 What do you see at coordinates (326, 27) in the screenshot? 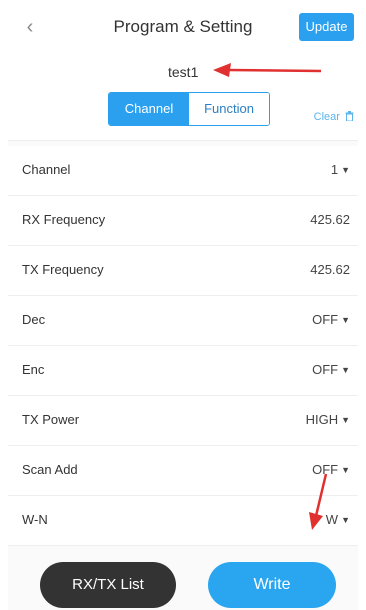
I see `update-button: Update` at bounding box center [326, 27].